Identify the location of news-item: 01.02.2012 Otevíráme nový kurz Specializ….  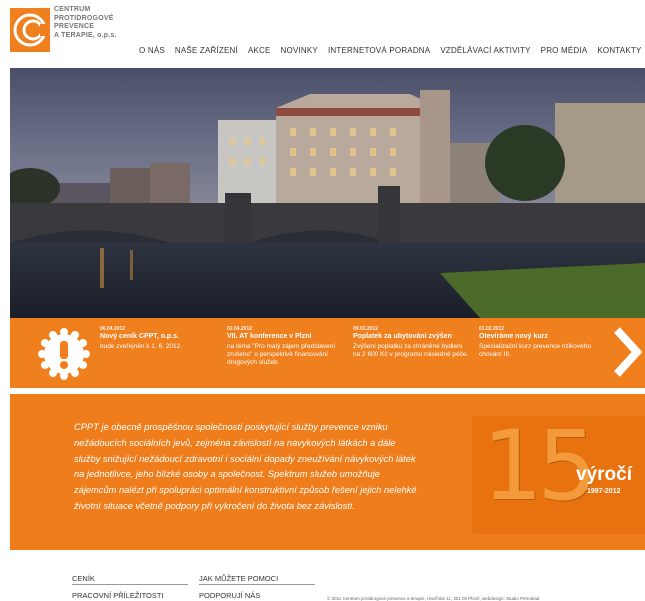
(538, 342).